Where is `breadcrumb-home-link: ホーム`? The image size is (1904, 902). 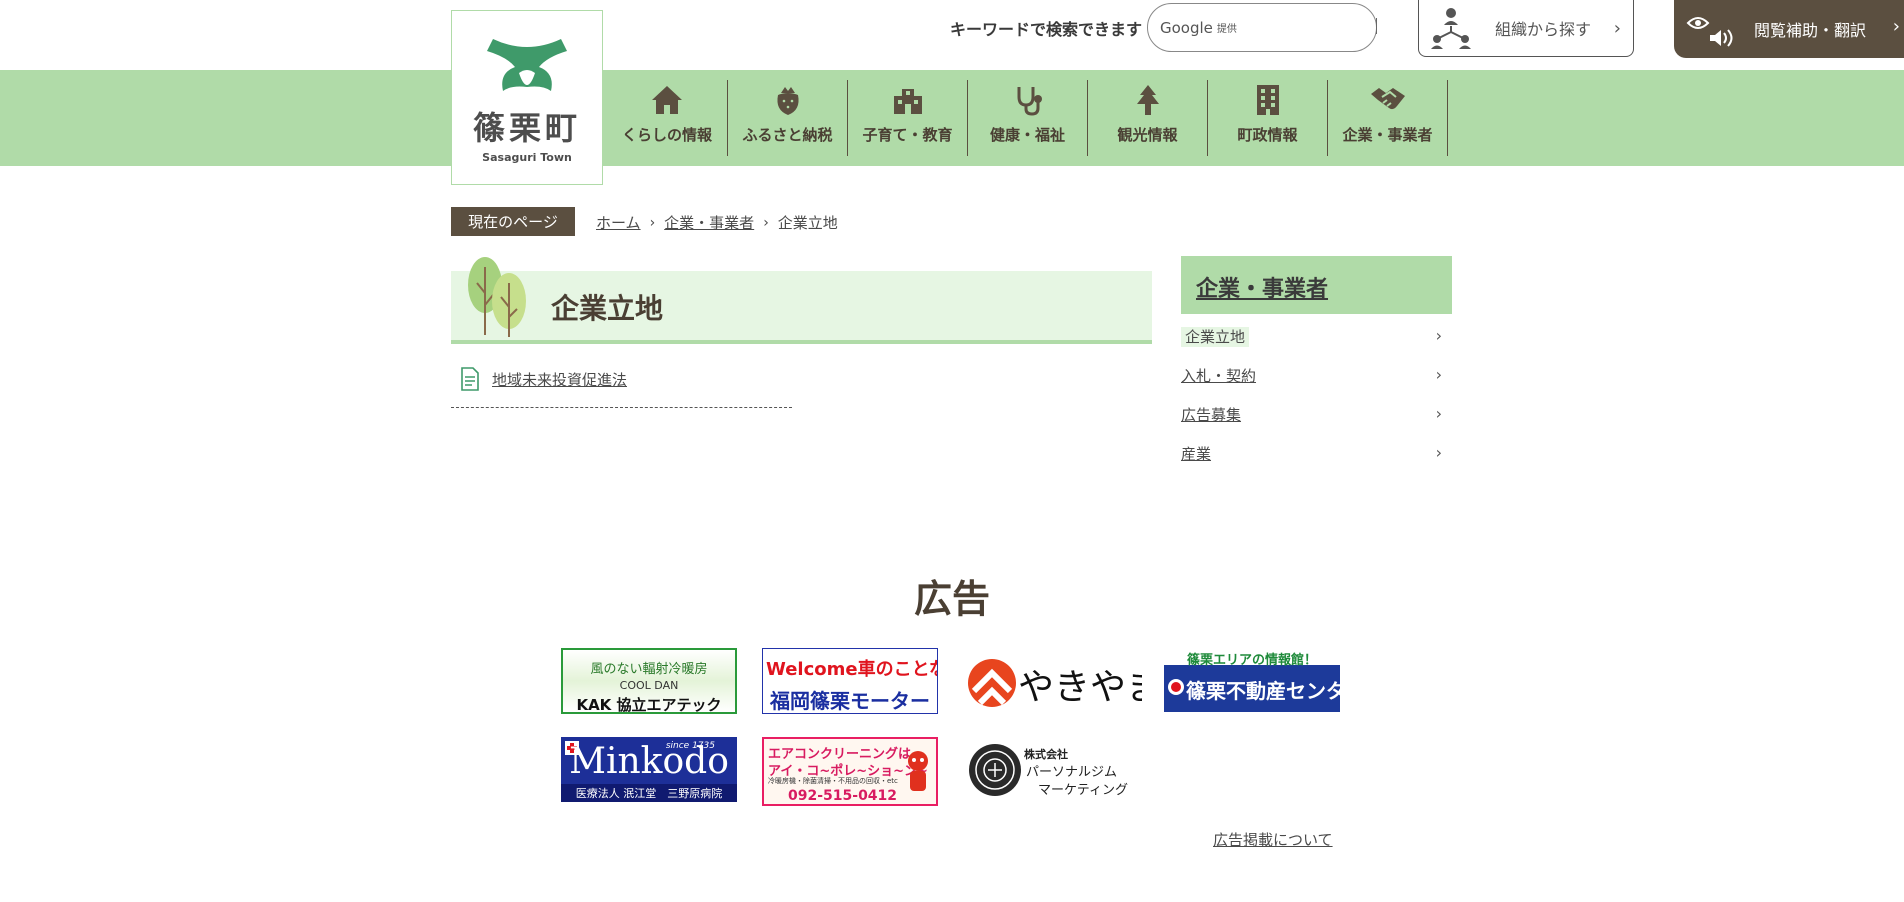 breadcrumb-home-link: ホーム is located at coordinates (618, 222).